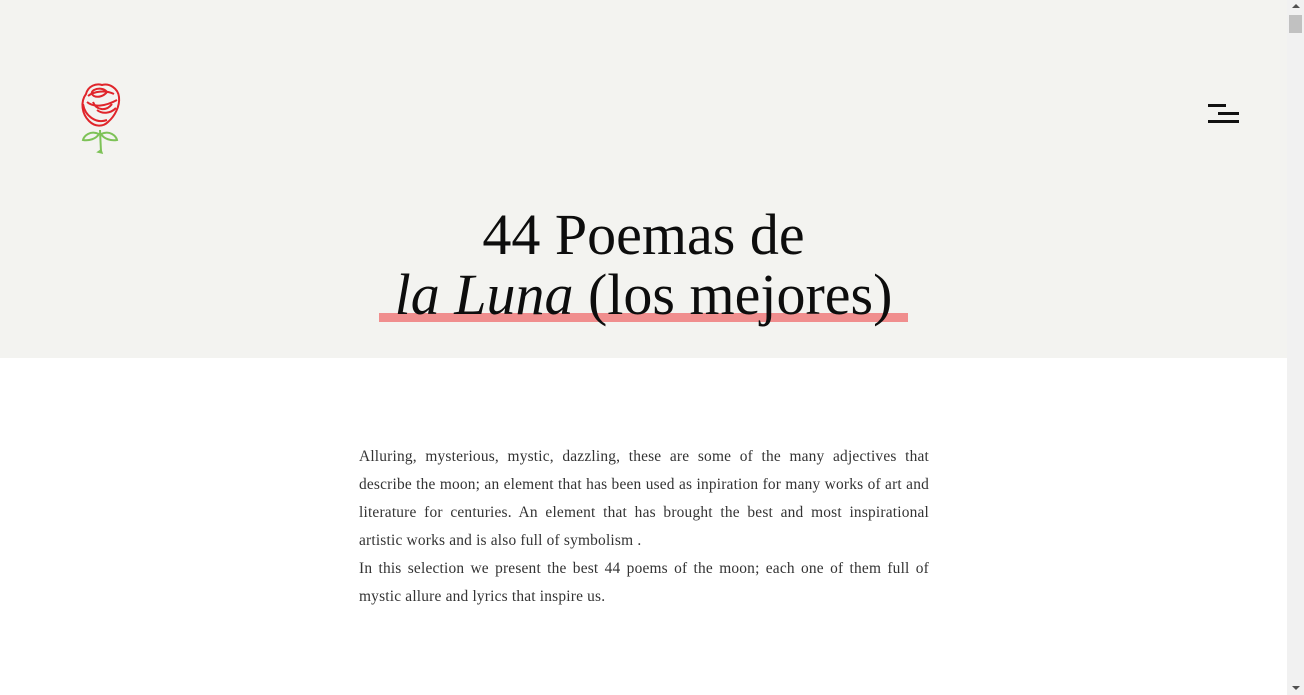  I want to click on page-title-rest: (los mejores), so click(733, 294).